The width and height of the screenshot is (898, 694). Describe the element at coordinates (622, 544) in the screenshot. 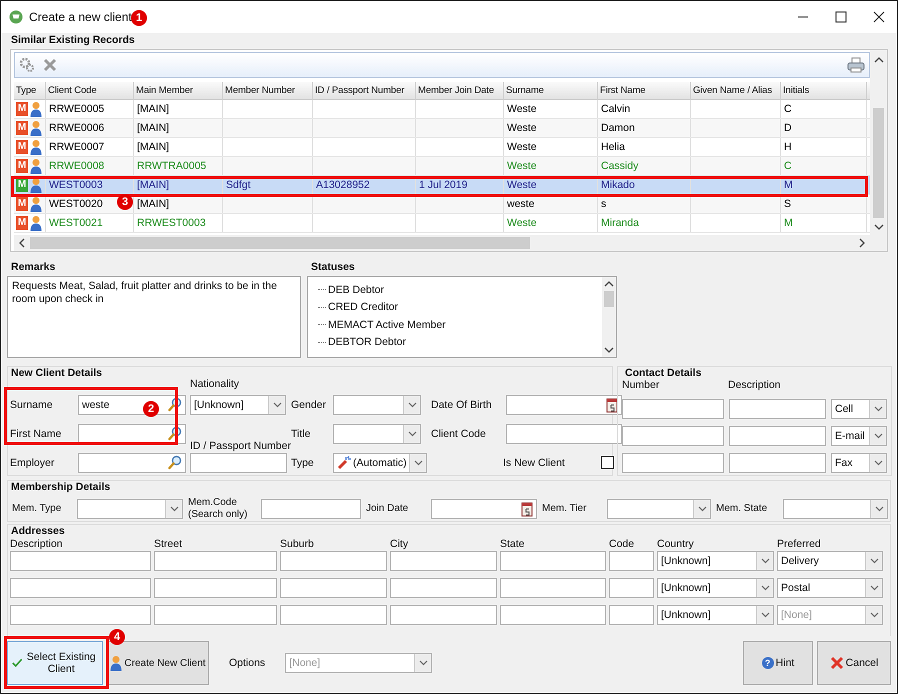

I see `column-label: Code` at that location.